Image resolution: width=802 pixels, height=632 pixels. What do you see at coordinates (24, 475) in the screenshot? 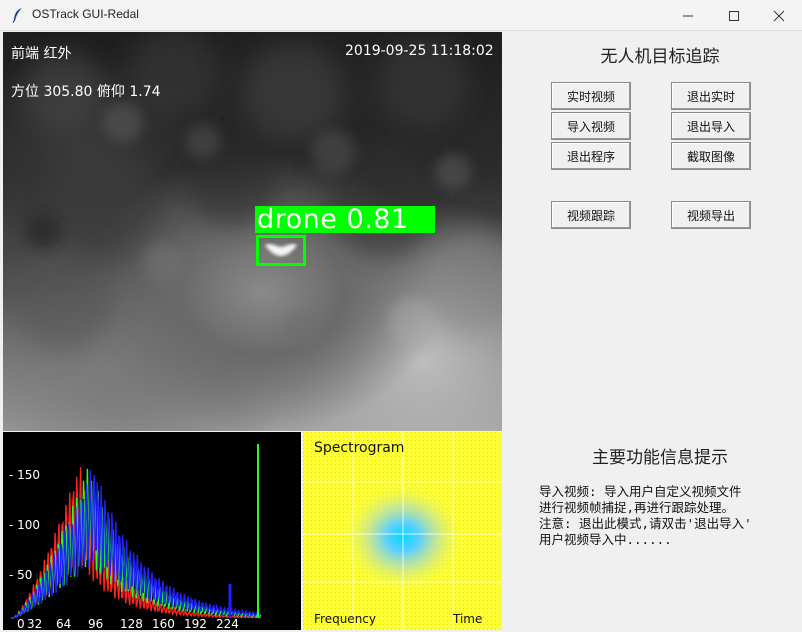
I see `histogram-y-tick: - 150` at bounding box center [24, 475].